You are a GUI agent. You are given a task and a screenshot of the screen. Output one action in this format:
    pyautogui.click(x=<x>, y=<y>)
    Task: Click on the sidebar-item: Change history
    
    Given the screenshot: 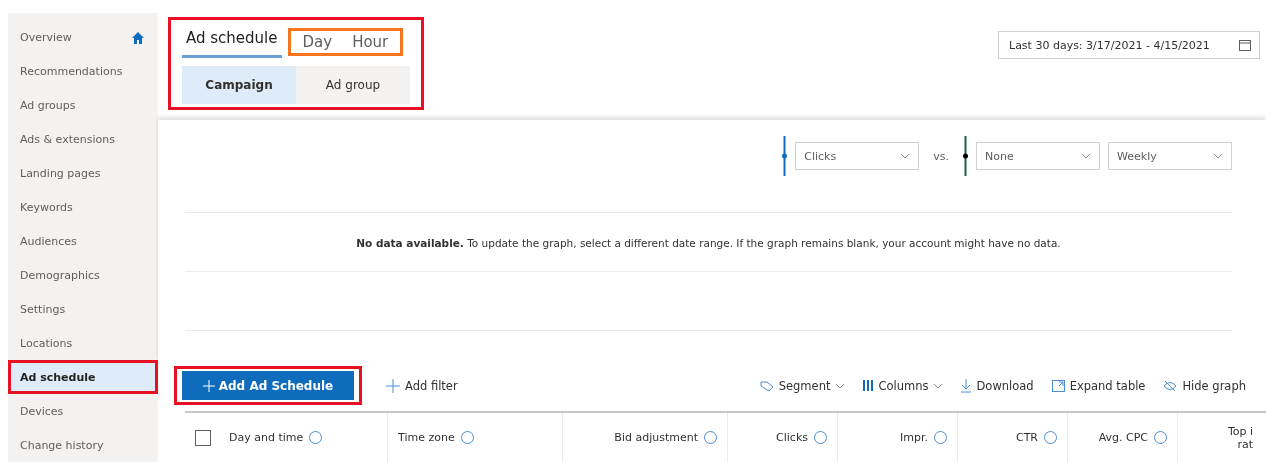 What is the action you would take?
    pyautogui.click(x=83, y=445)
    